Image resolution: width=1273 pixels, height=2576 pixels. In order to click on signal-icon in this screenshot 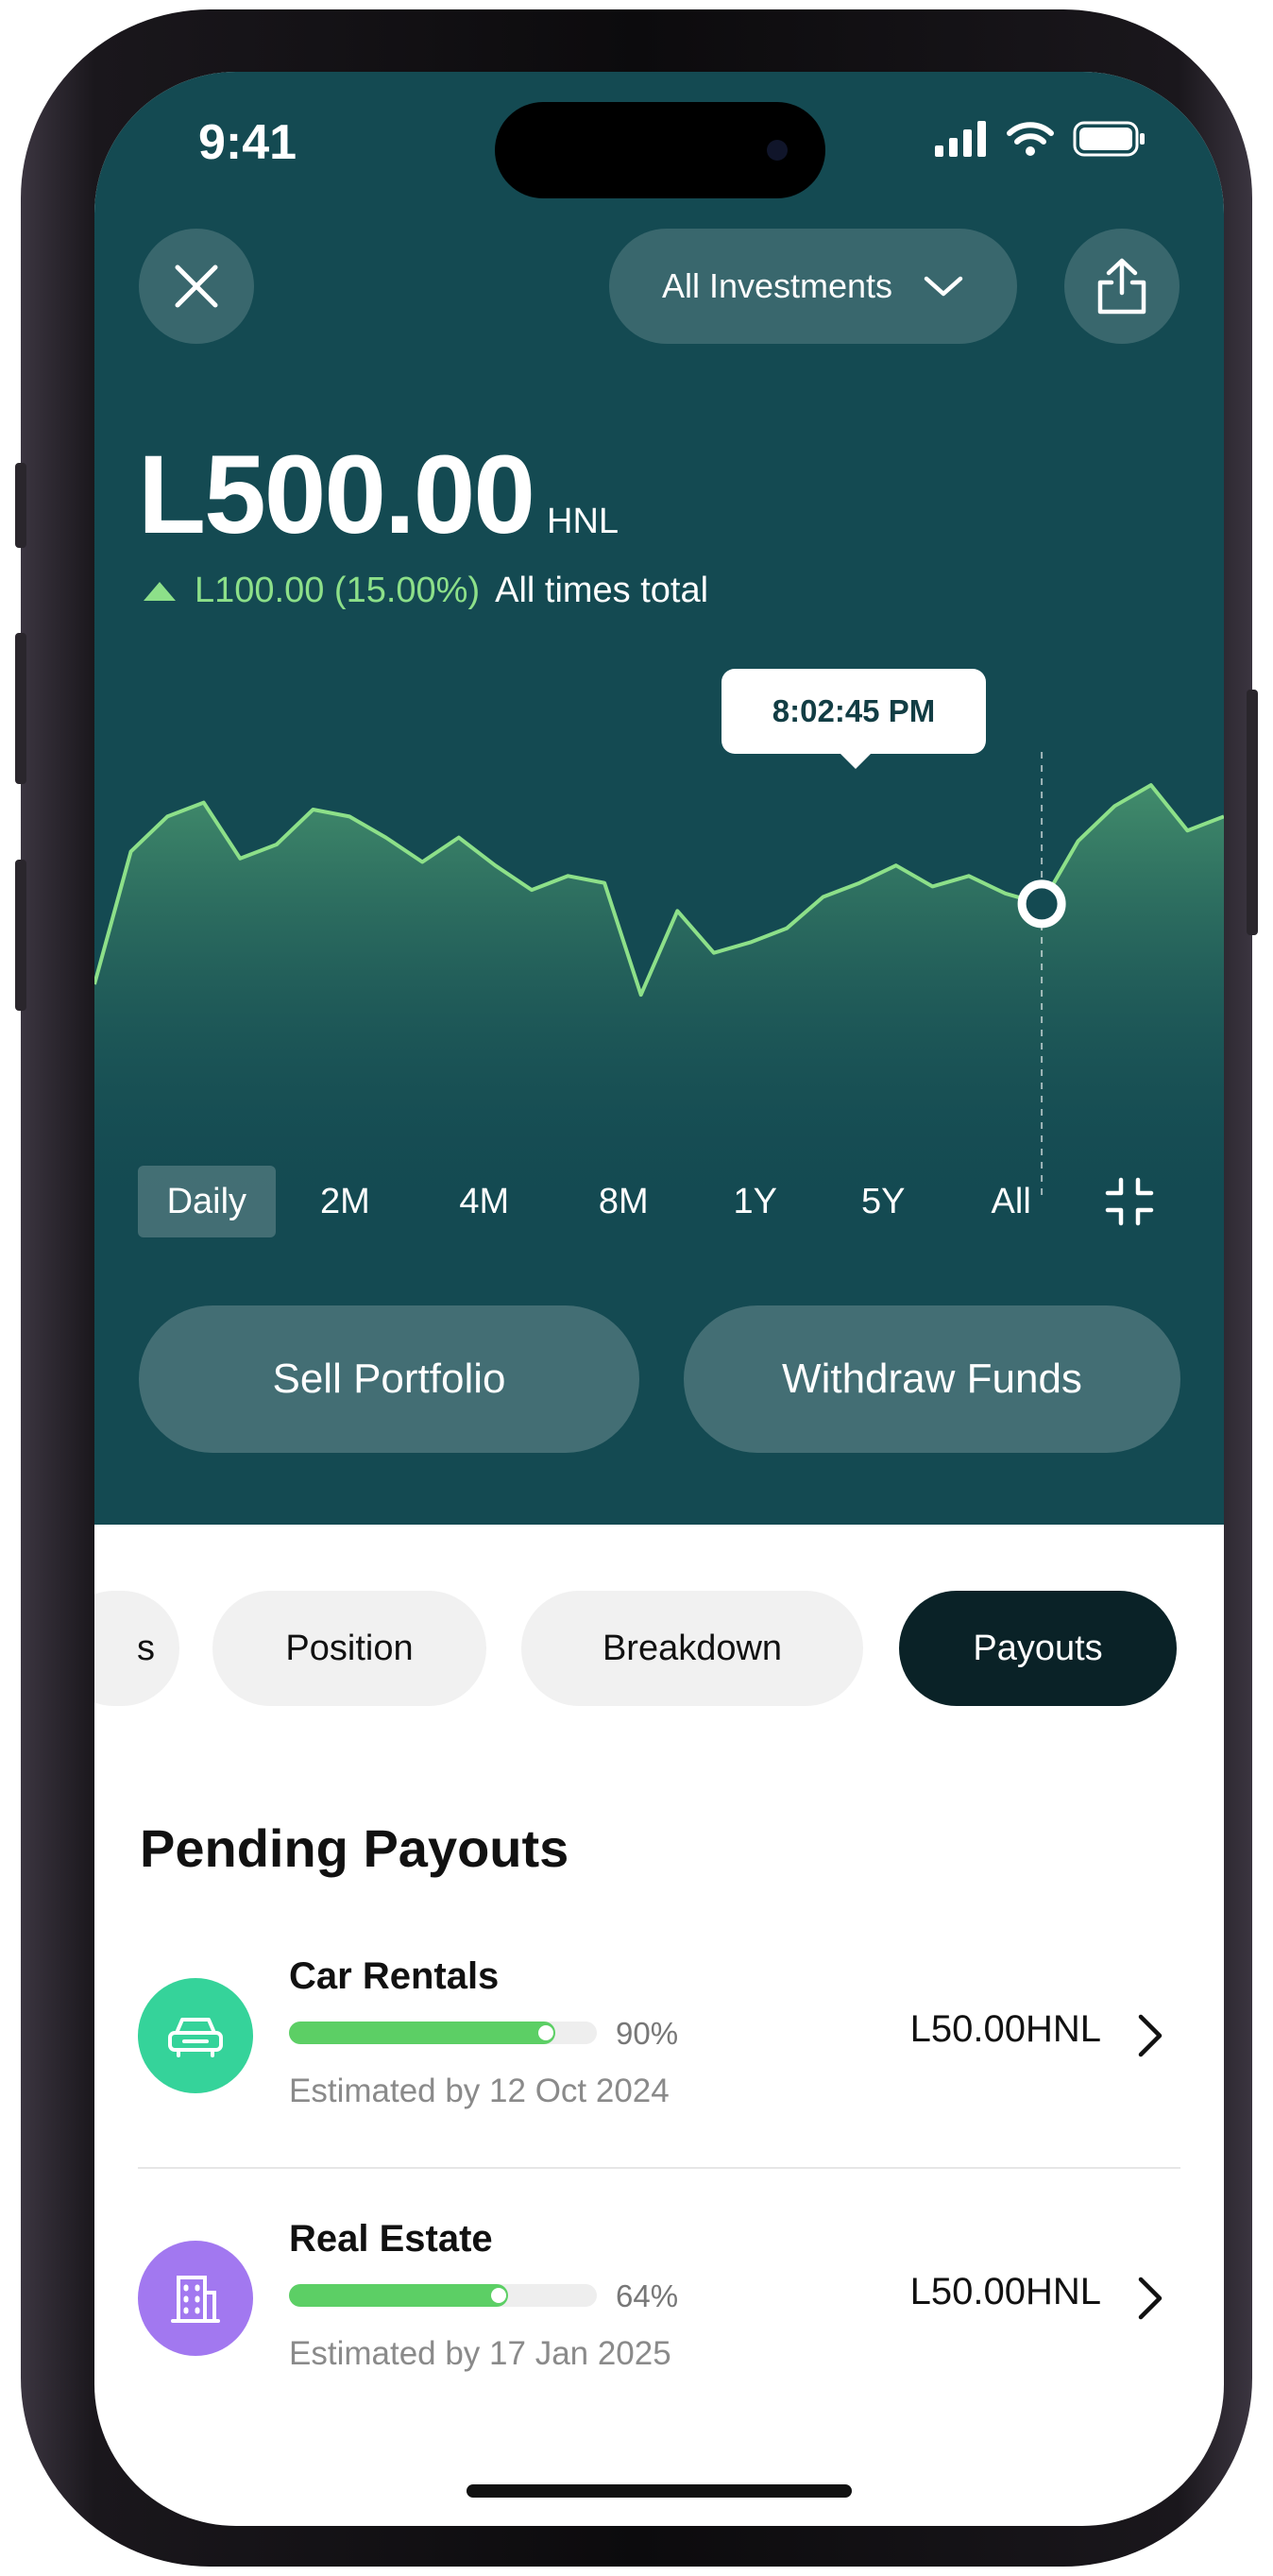, I will do `click(960, 139)`.